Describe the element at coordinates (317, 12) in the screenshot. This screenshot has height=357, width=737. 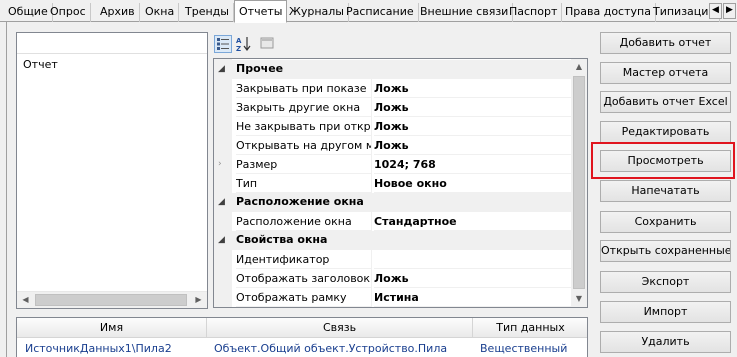
I see `tab-journals: Журналы` at that location.